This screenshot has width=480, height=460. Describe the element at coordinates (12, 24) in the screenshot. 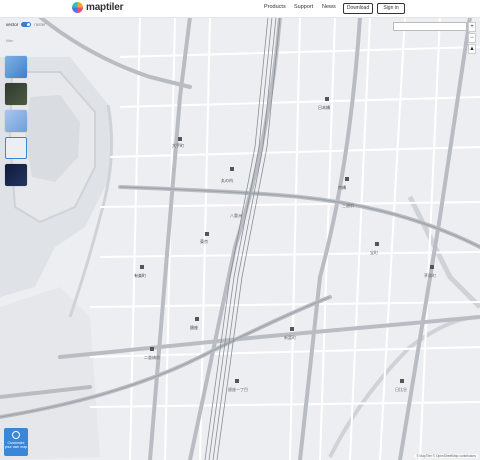

I see `toggle-label-vector: vector` at that location.